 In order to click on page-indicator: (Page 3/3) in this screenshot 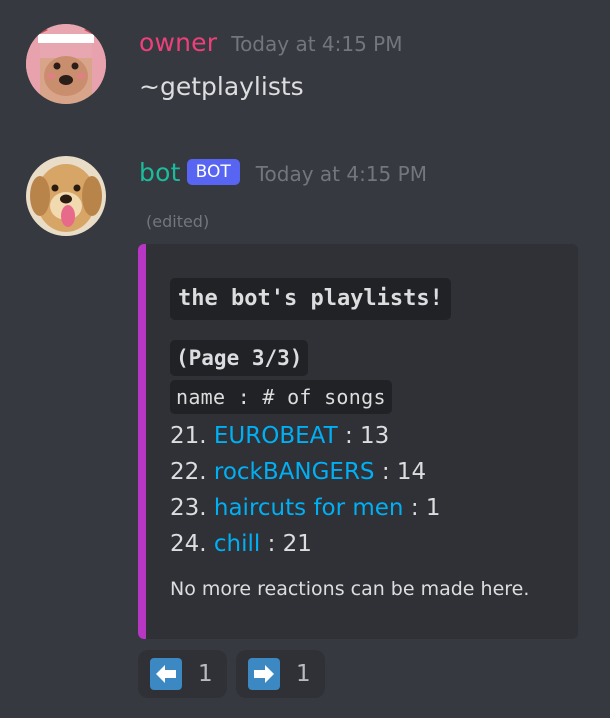, I will do `click(239, 358)`.